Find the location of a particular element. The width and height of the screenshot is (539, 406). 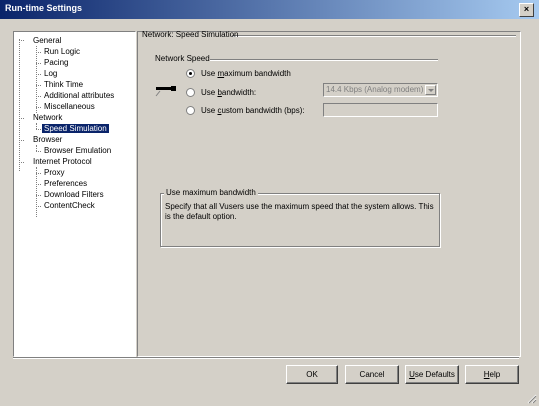

custom-bandwidth-input is located at coordinates (380, 110).